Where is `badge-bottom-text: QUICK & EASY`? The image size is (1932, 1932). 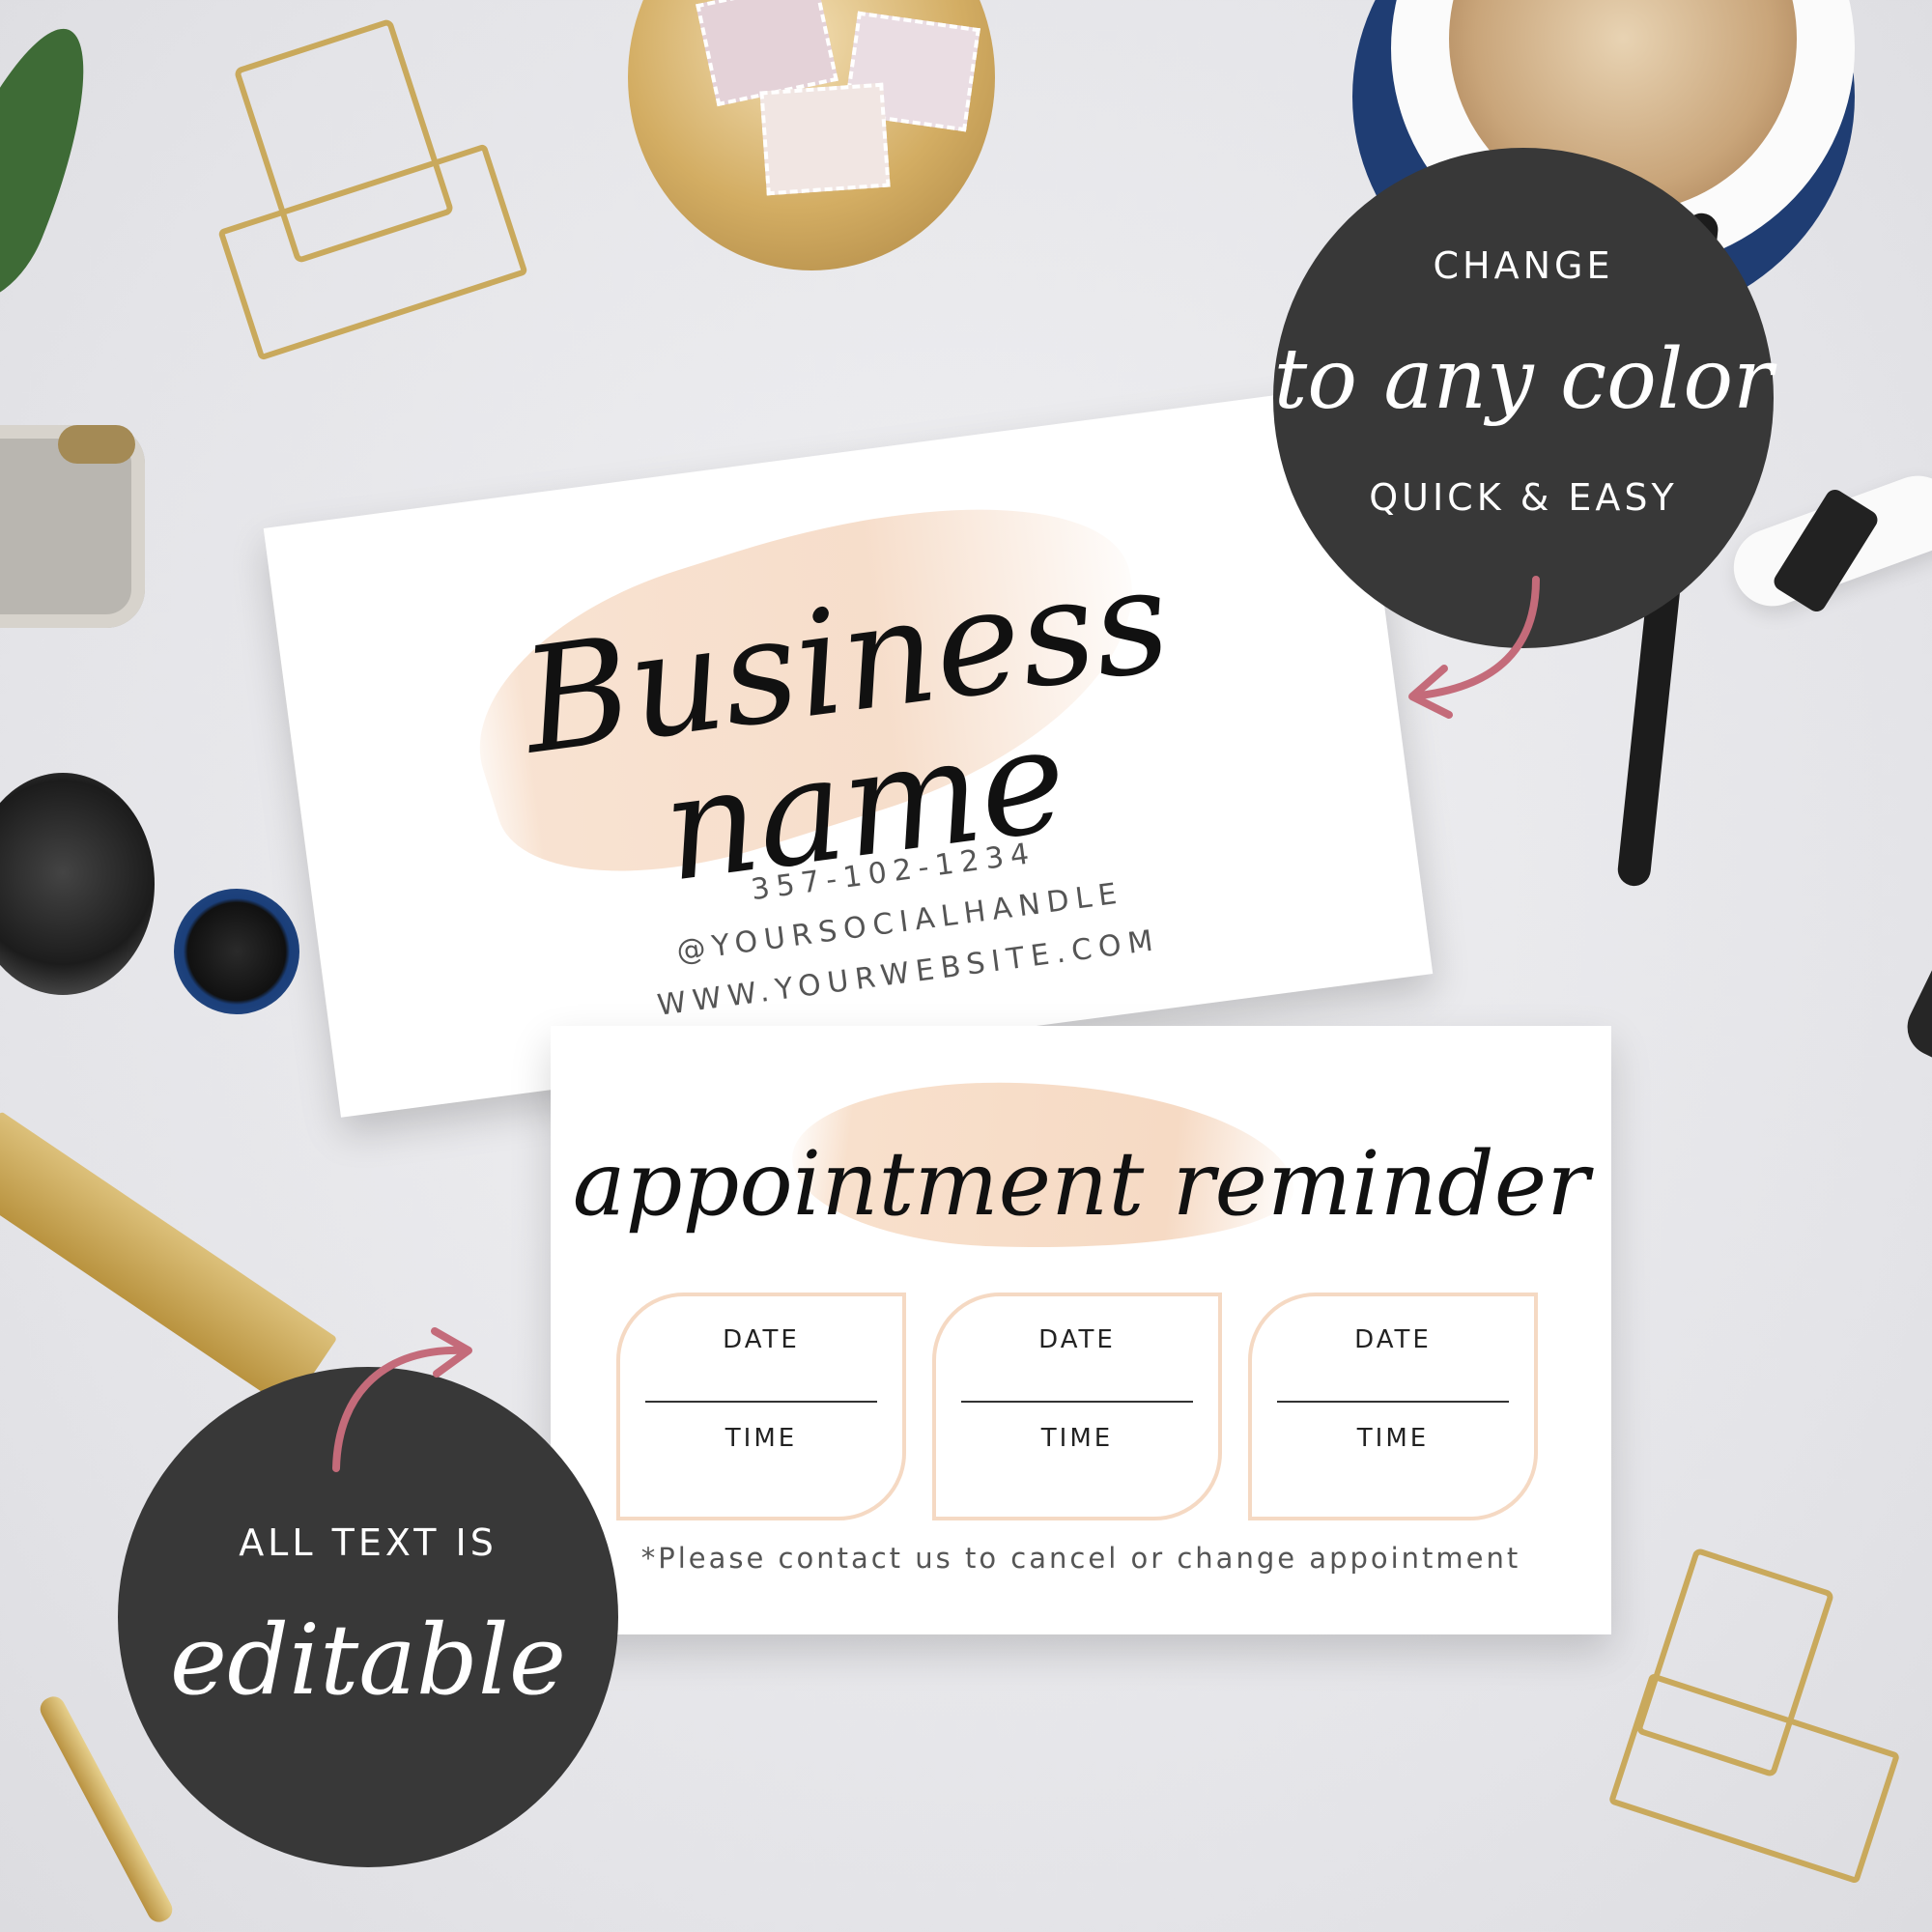 badge-bottom-text: QUICK & EASY is located at coordinates (1523, 497).